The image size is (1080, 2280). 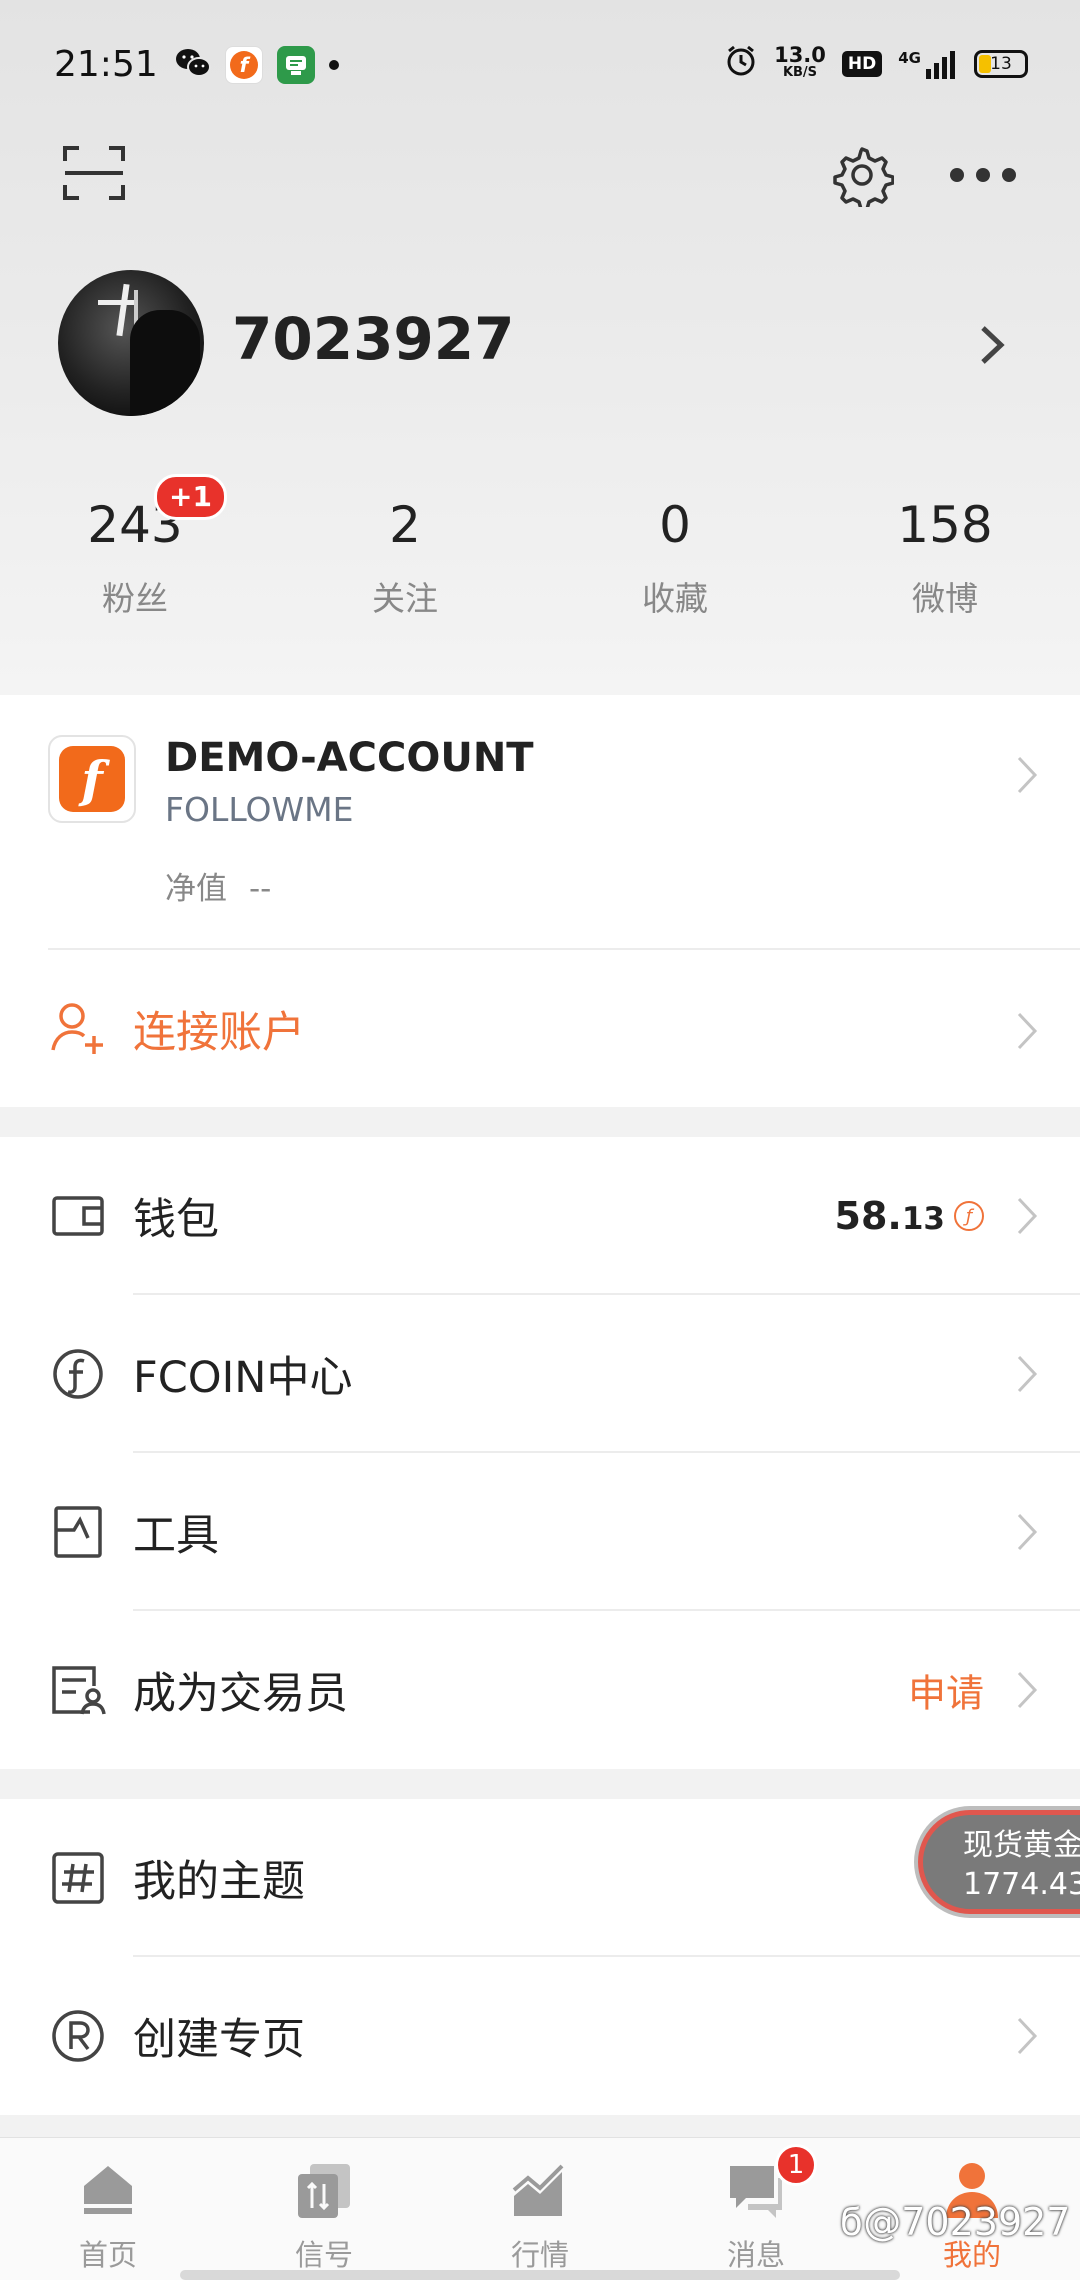 I want to click on menu-label: 成为交易员, so click(x=240, y=1694).